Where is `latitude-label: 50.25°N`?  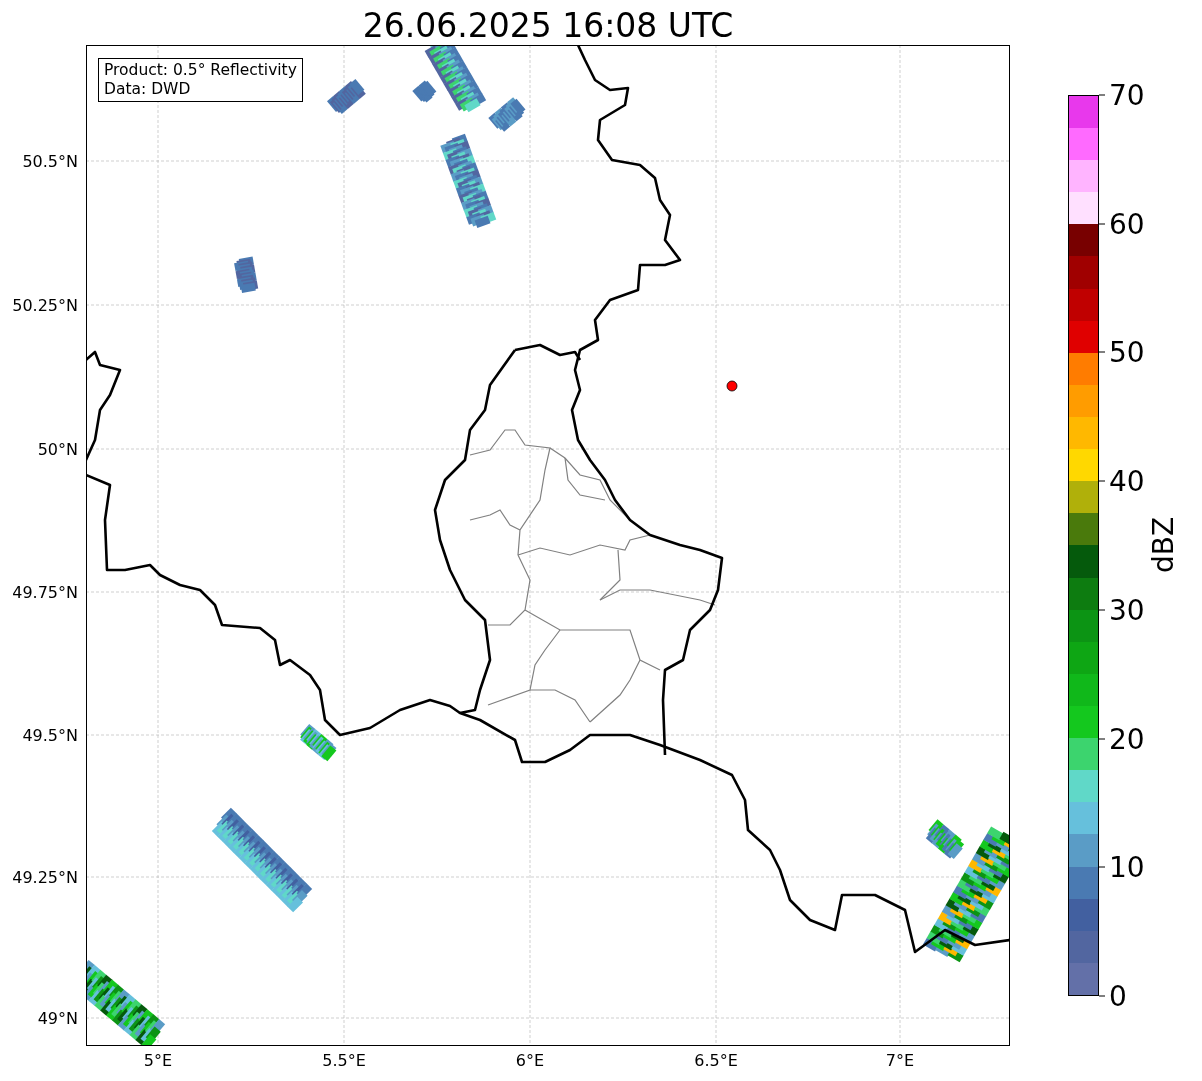 latitude-label: 50.25°N is located at coordinates (45, 305).